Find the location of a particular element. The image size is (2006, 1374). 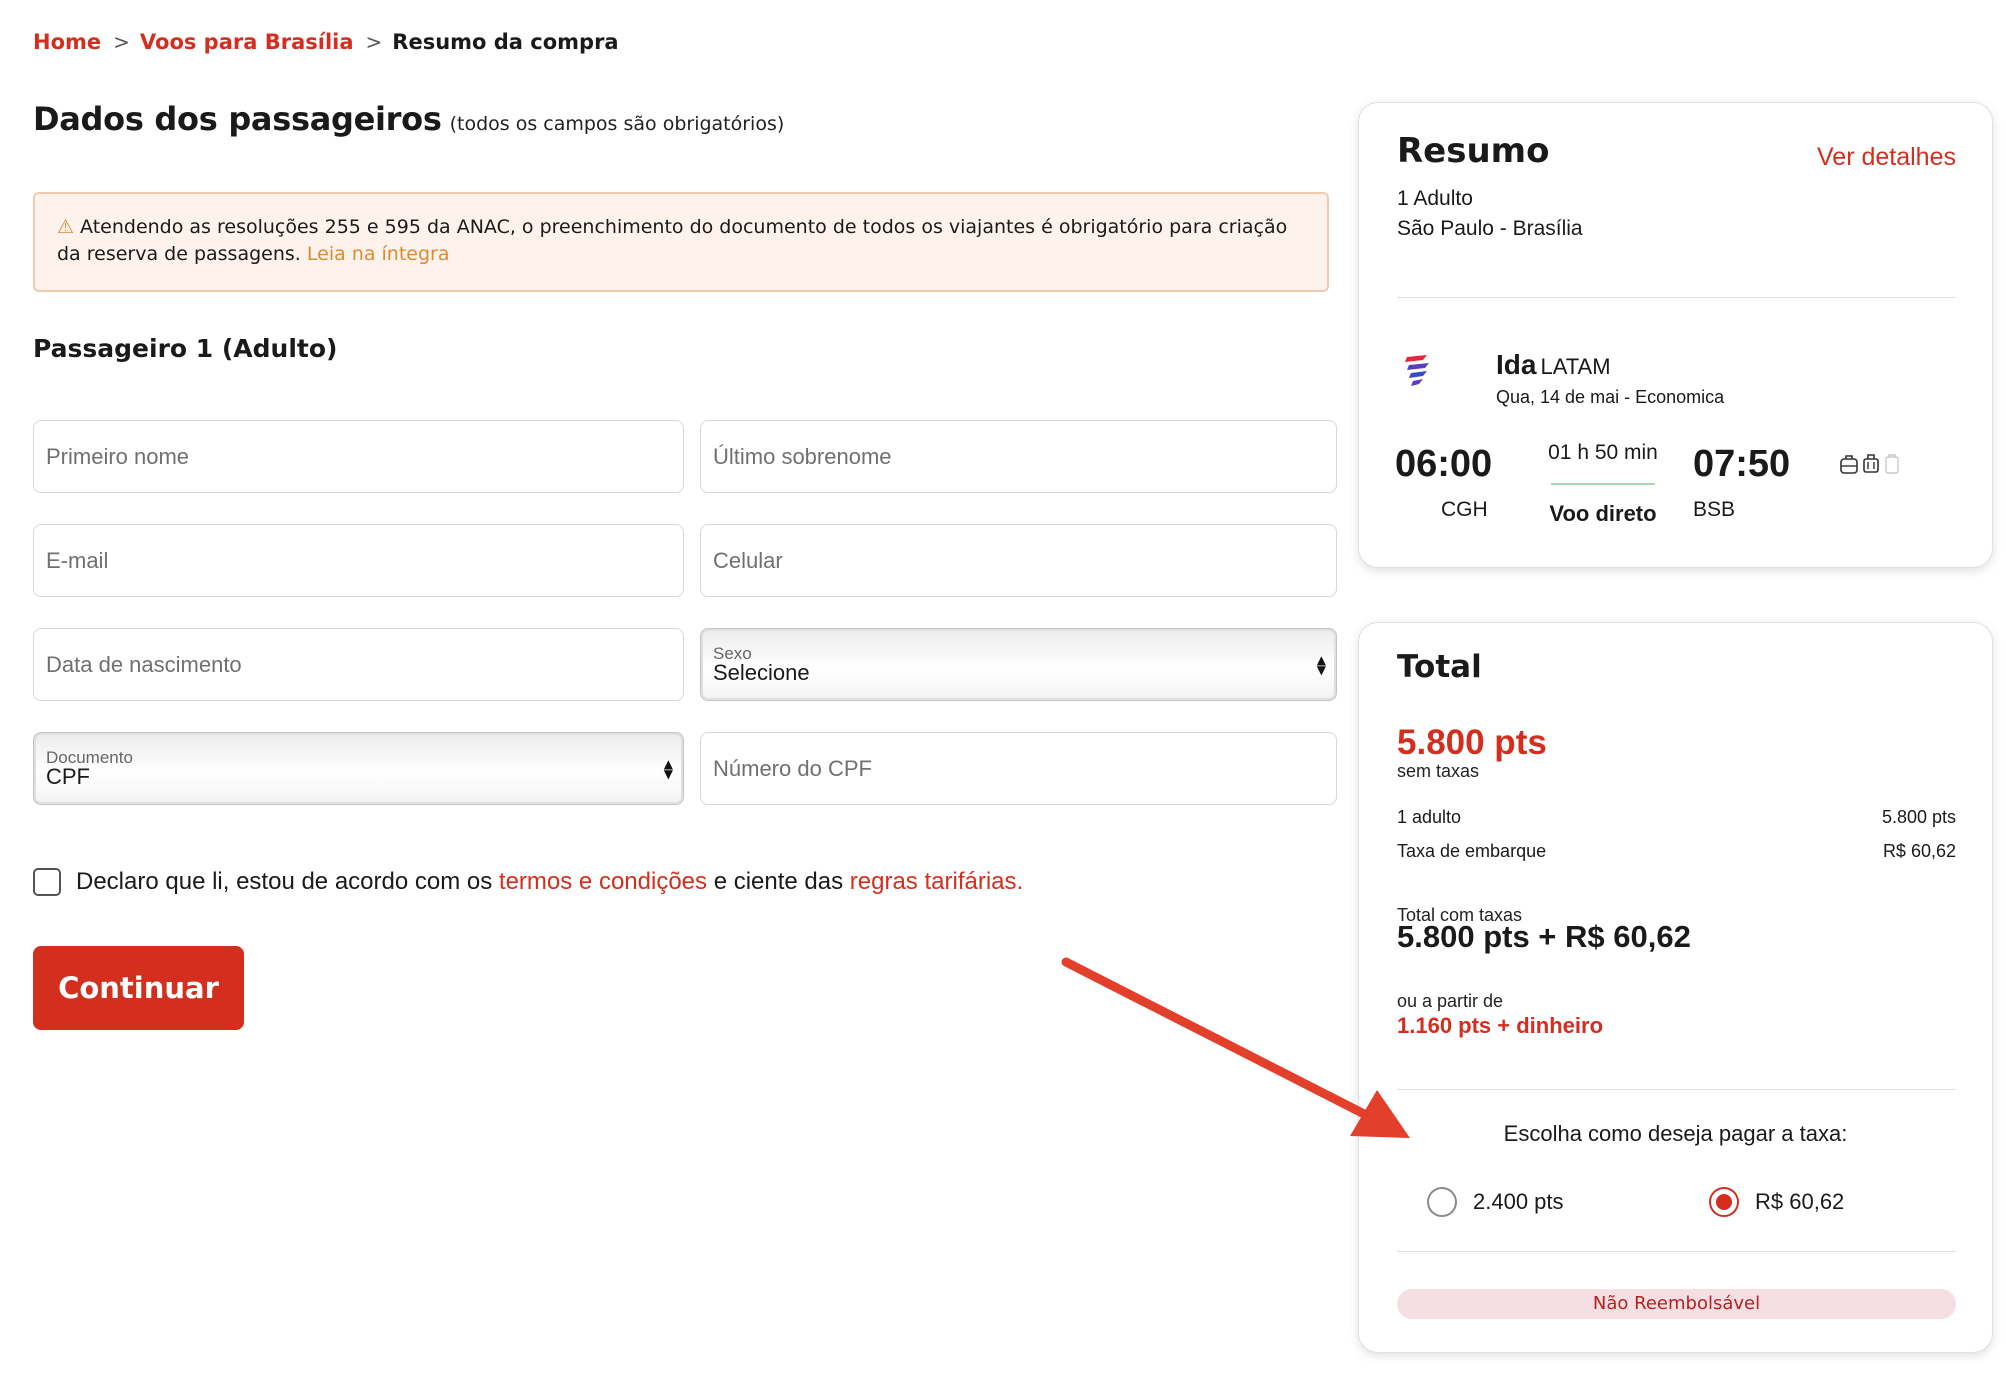

phone-field is located at coordinates (1018, 560).